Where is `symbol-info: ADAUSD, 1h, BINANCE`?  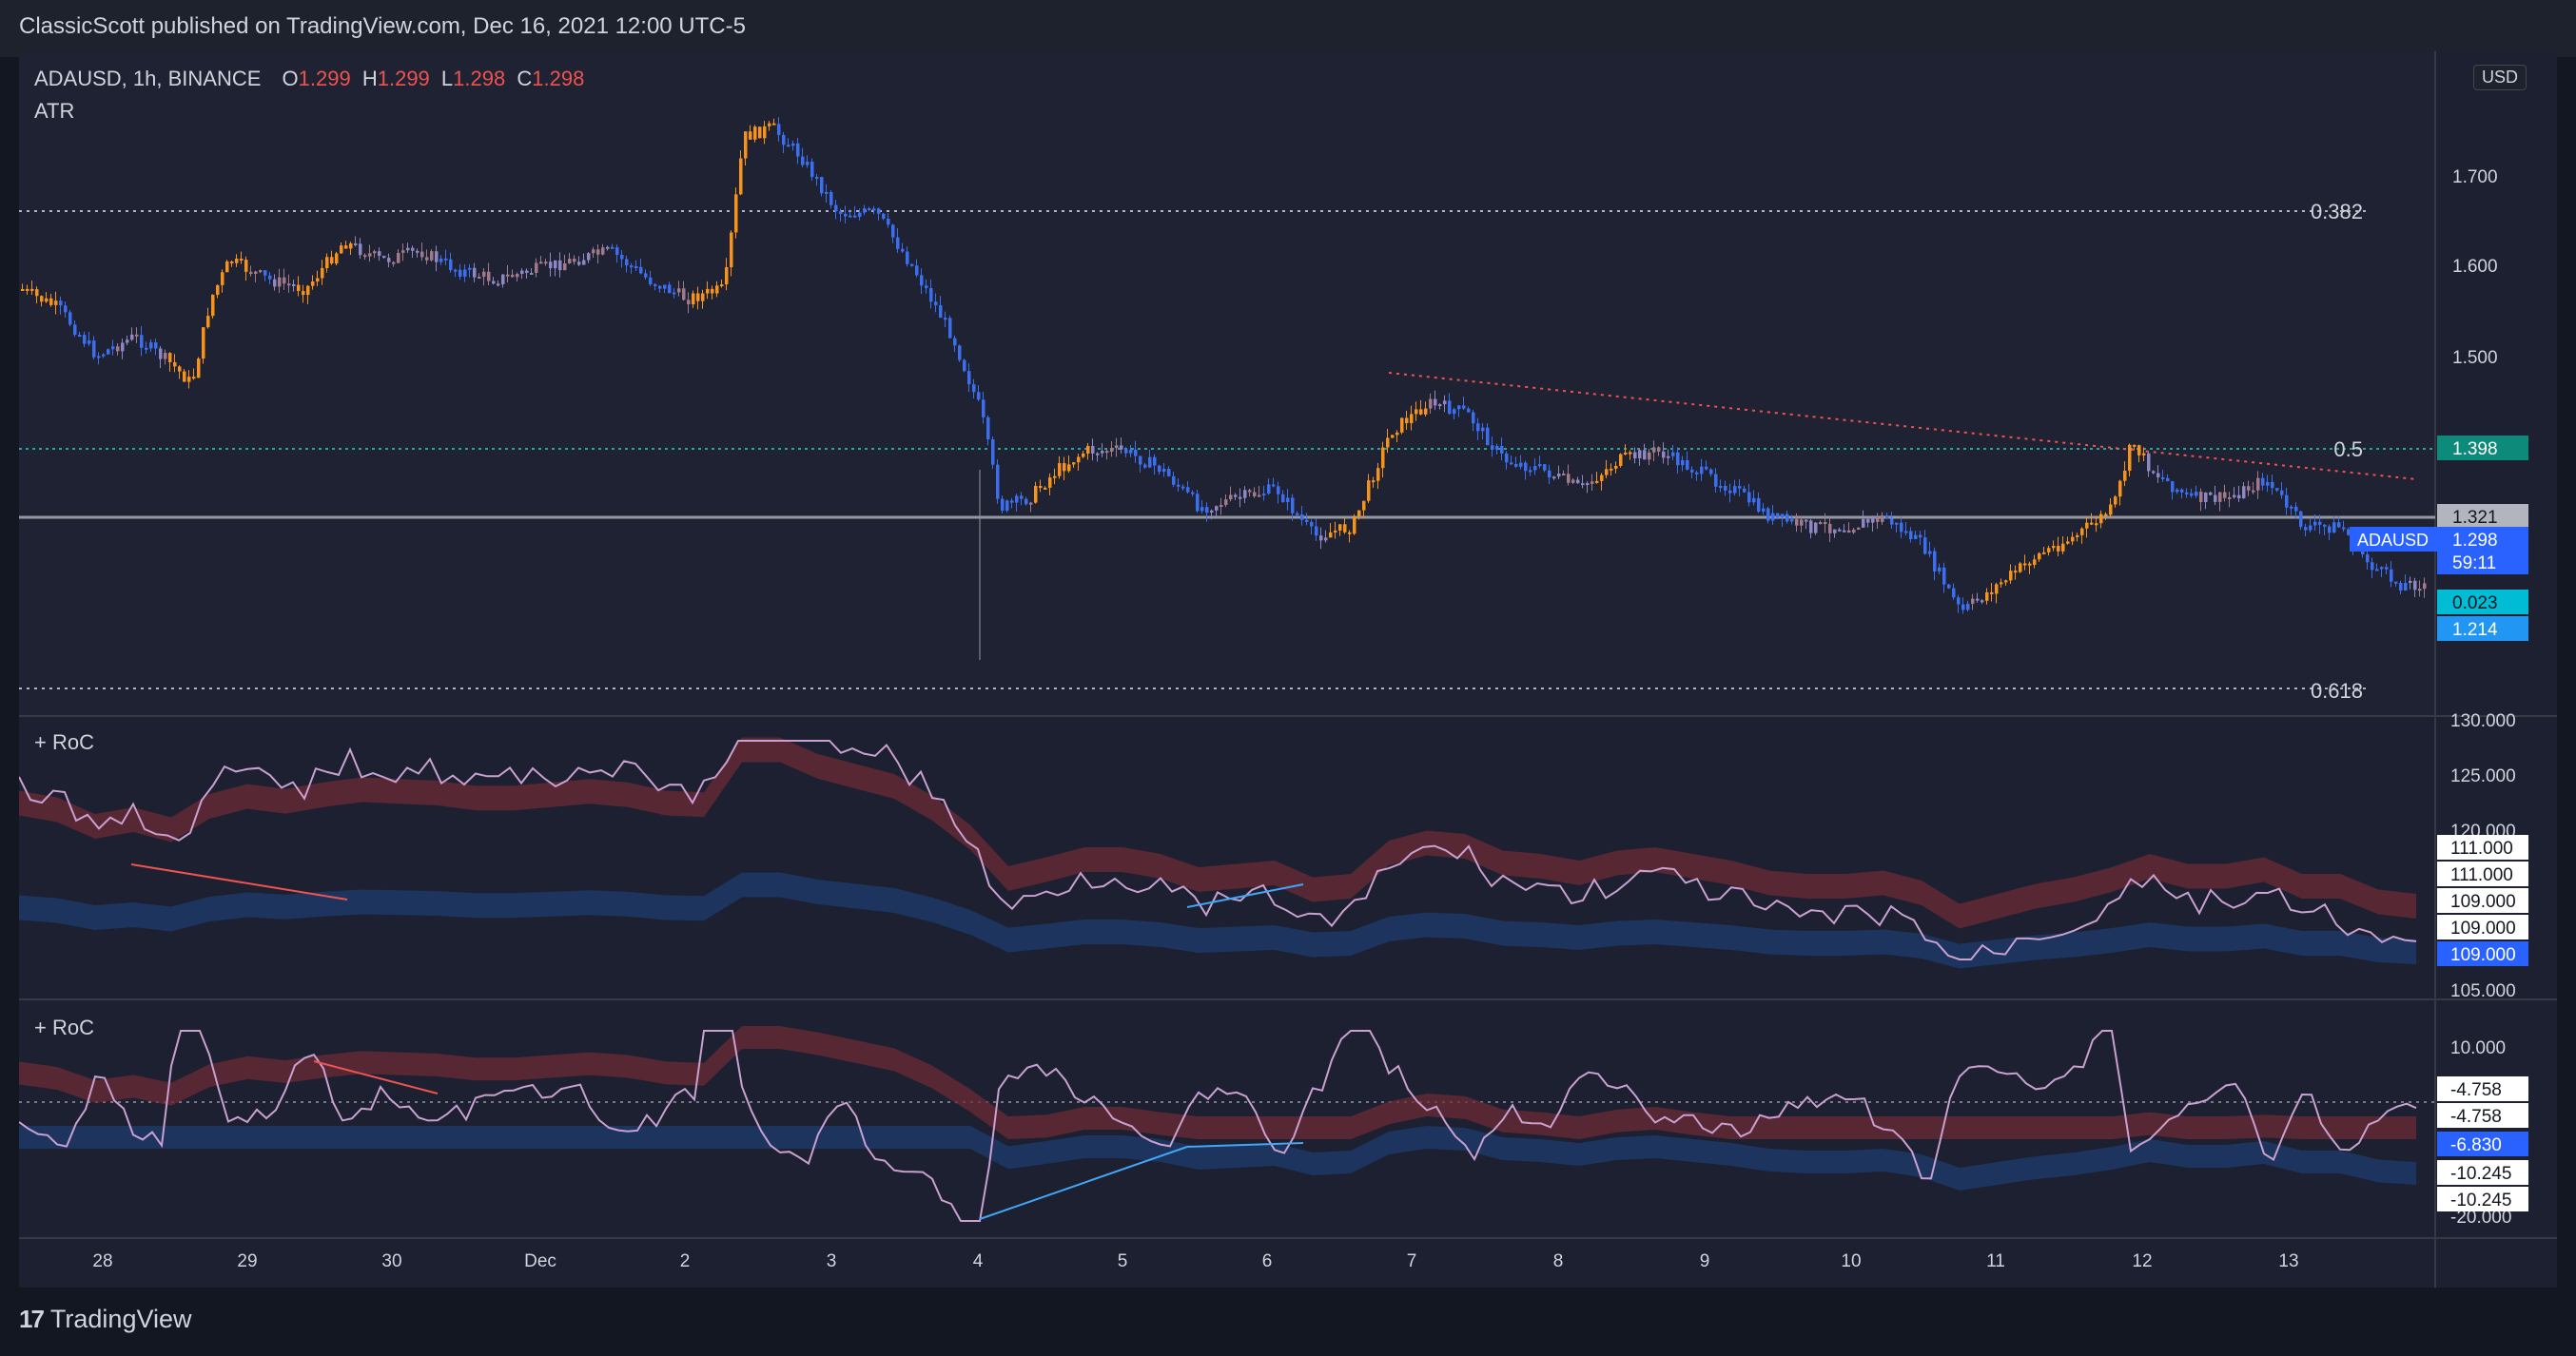 symbol-info: ADAUSD, 1h, BINANCE is located at coordinates (148, 78).